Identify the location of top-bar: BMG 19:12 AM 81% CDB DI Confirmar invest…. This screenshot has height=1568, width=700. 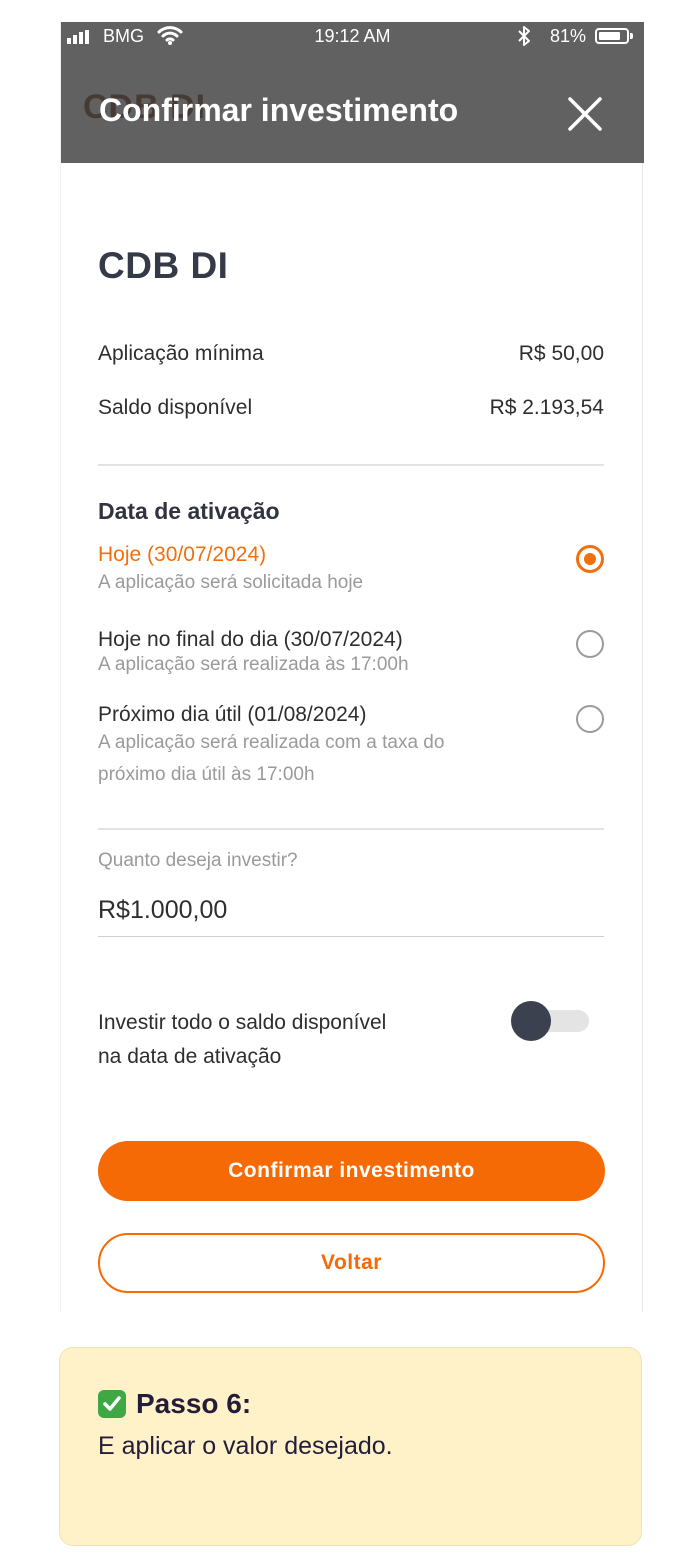
(352, 92).